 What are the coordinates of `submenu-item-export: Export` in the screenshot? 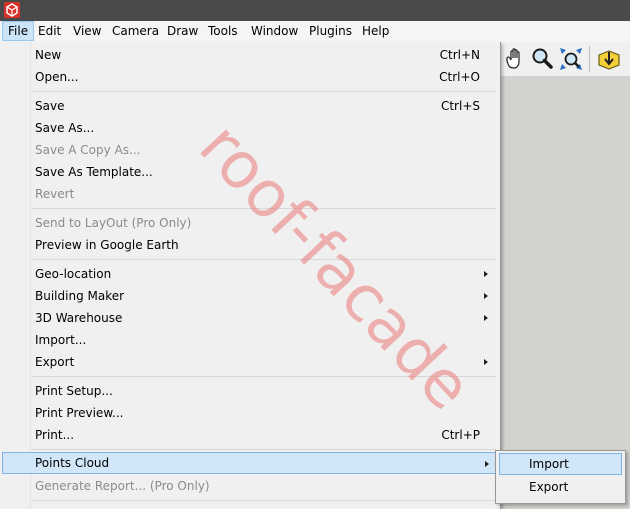 It's located at (559, 487).